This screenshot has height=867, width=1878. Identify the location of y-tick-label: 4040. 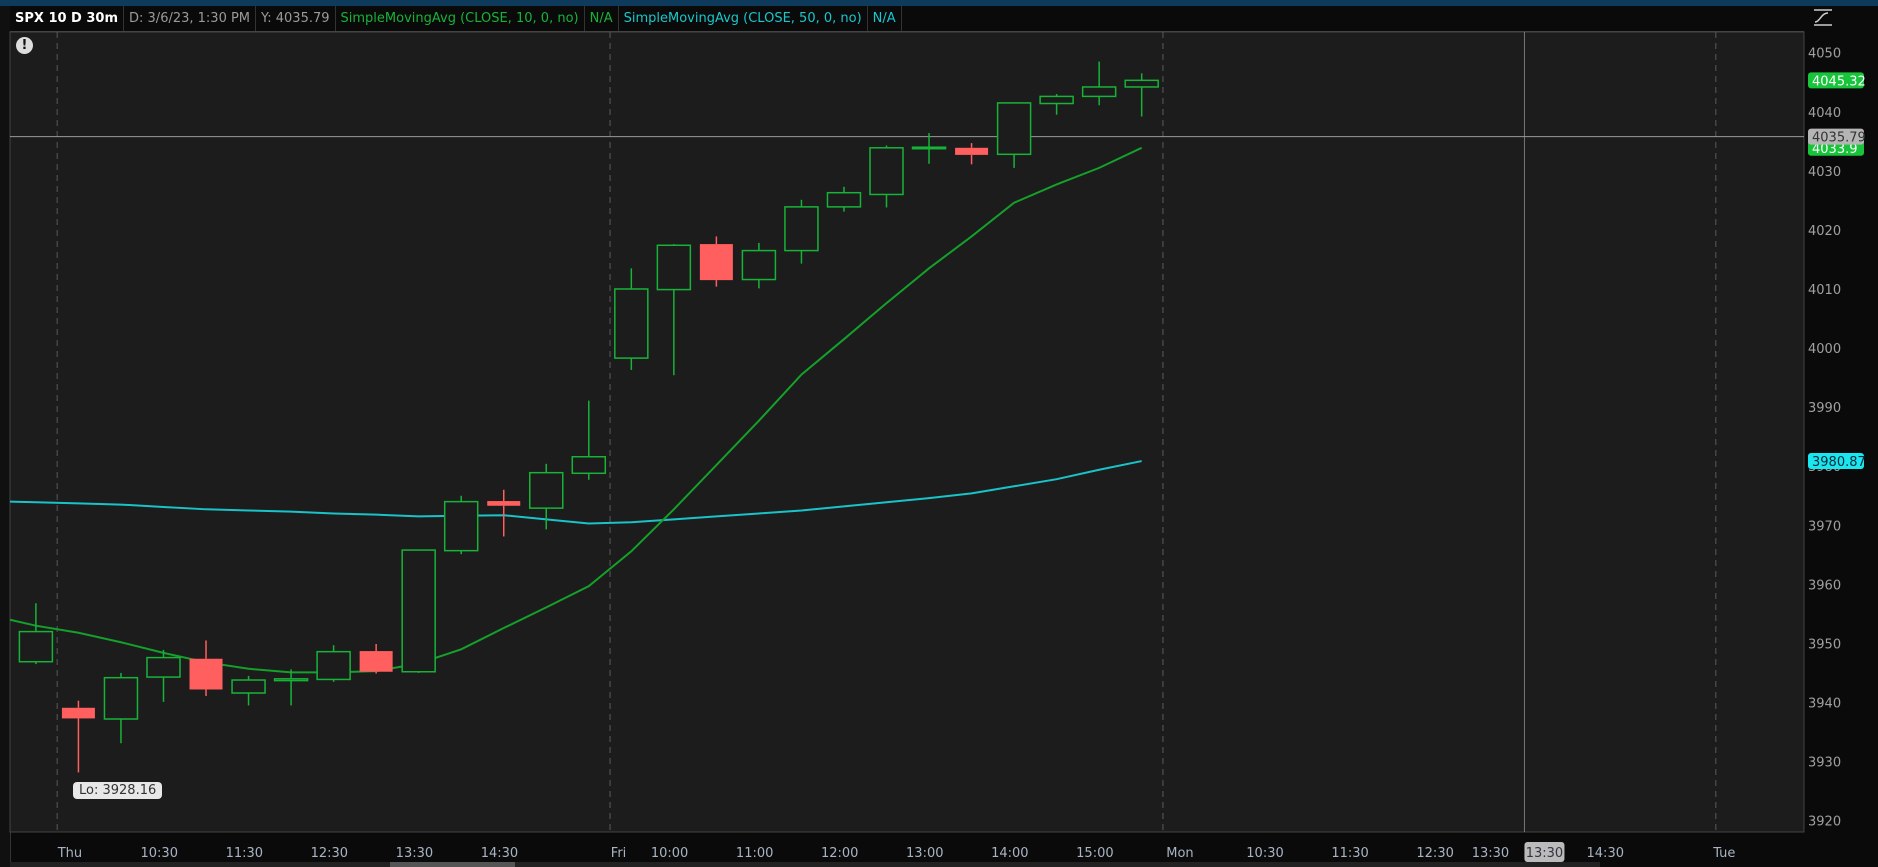
(1824, 113).